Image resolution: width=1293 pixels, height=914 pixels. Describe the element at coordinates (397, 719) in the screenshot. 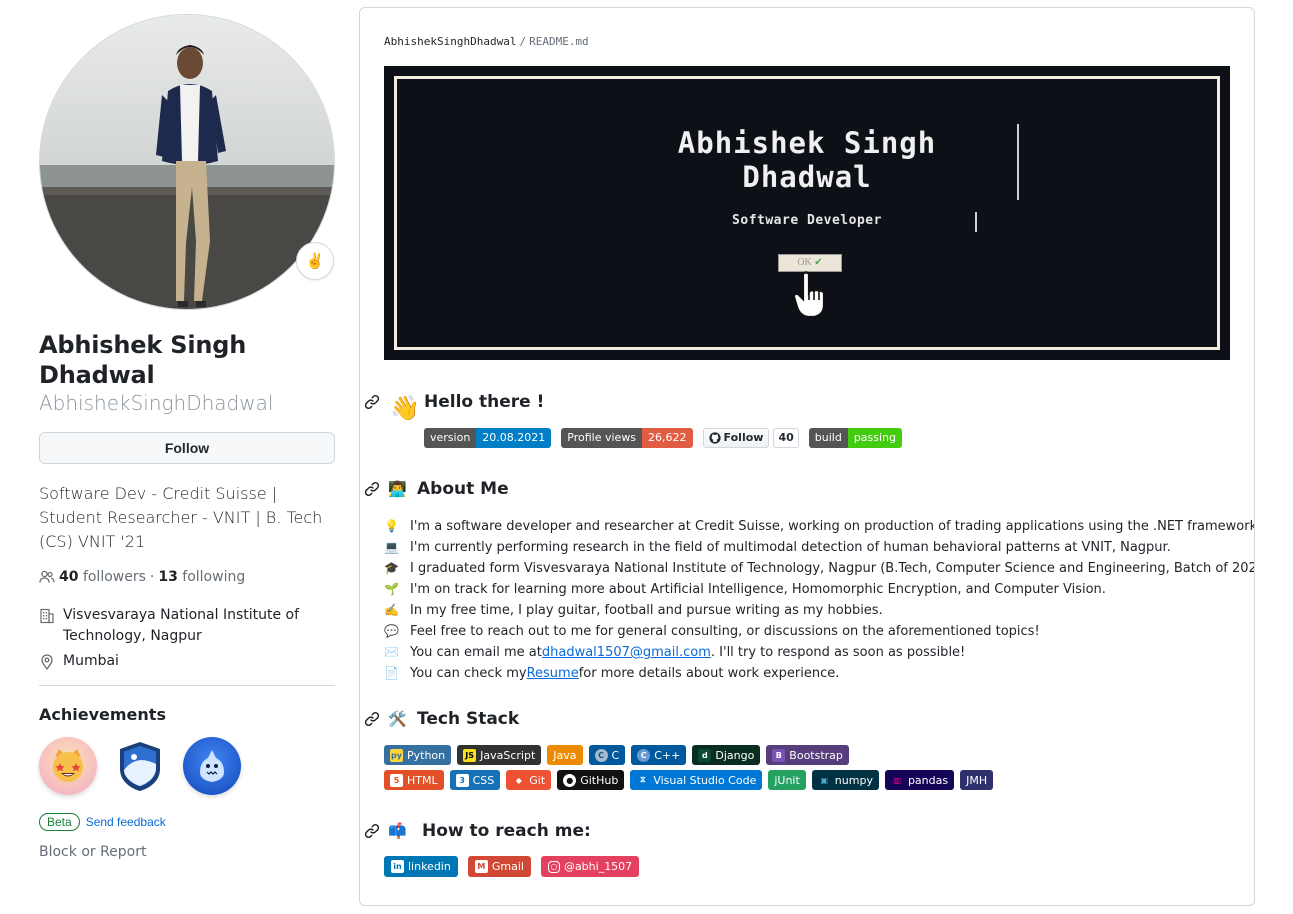

I see `tools-emoji-icon: 🛠️` at that location.